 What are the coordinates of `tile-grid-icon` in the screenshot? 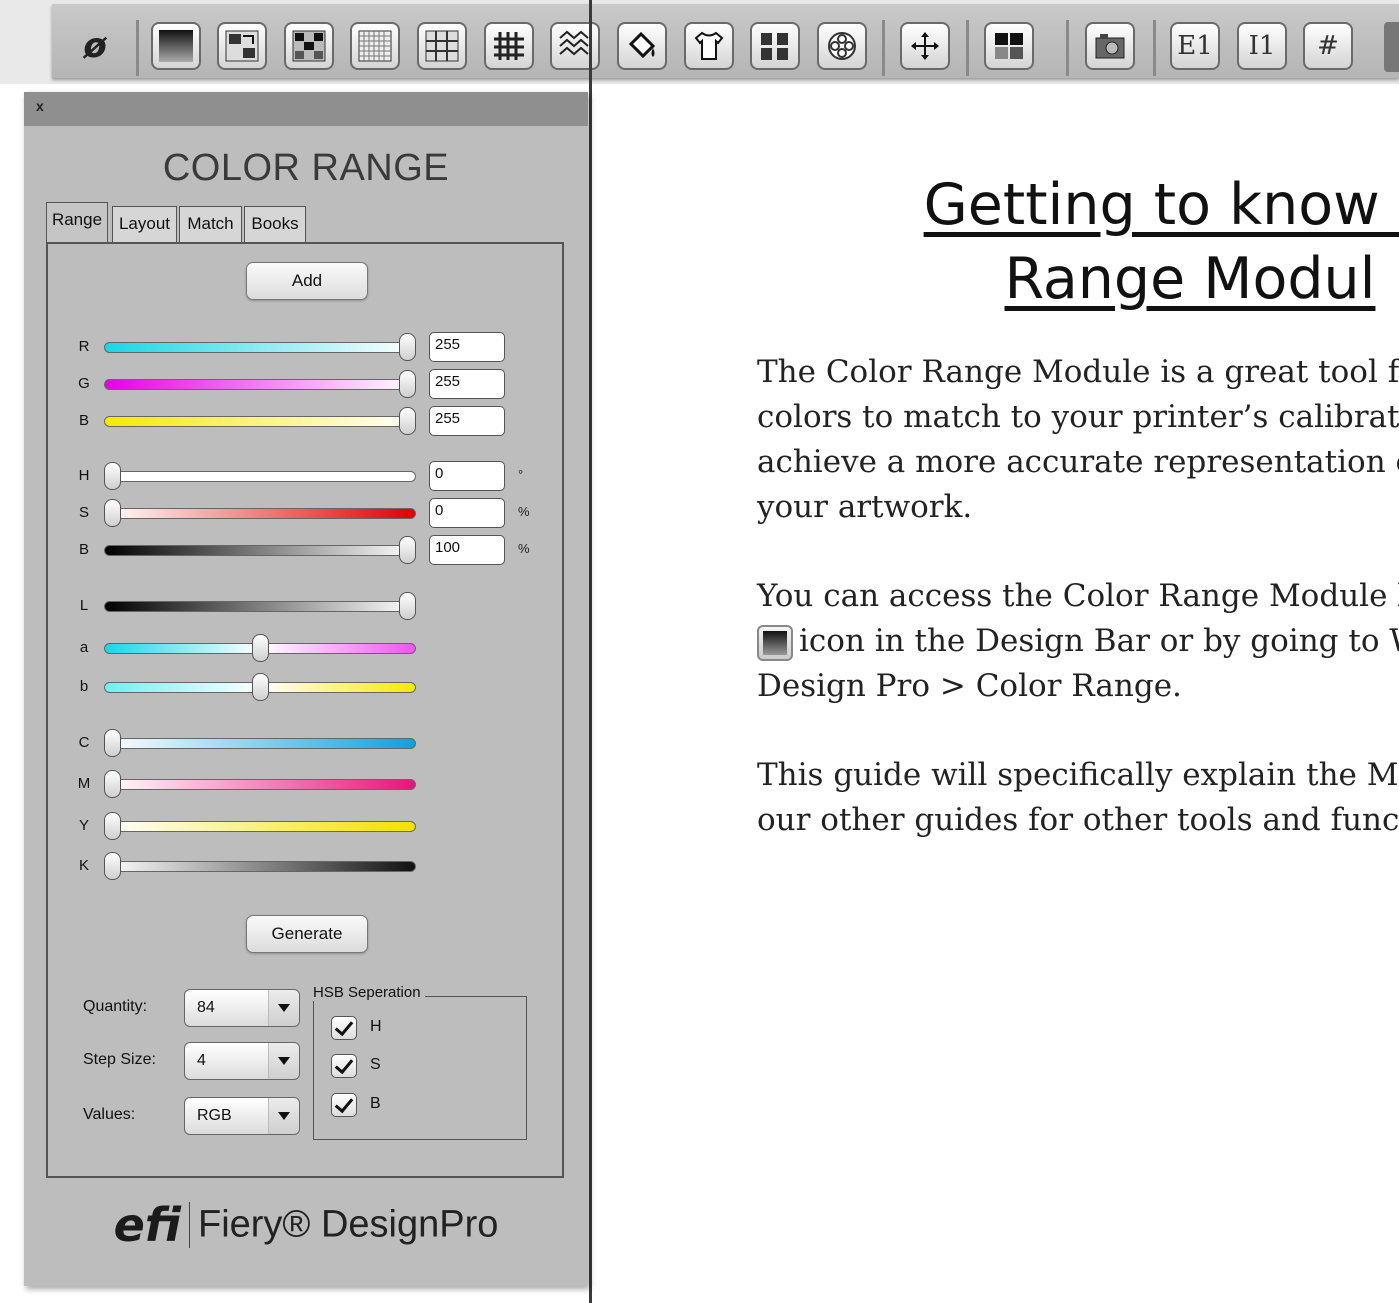 It's located at (442, 46).